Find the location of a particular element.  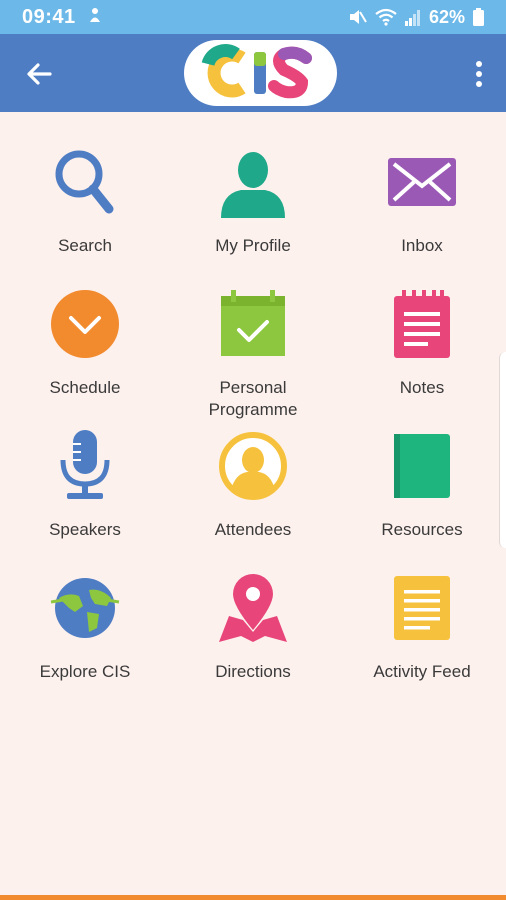

tile-speakers: Speakers is located at coordinates (85, 467).